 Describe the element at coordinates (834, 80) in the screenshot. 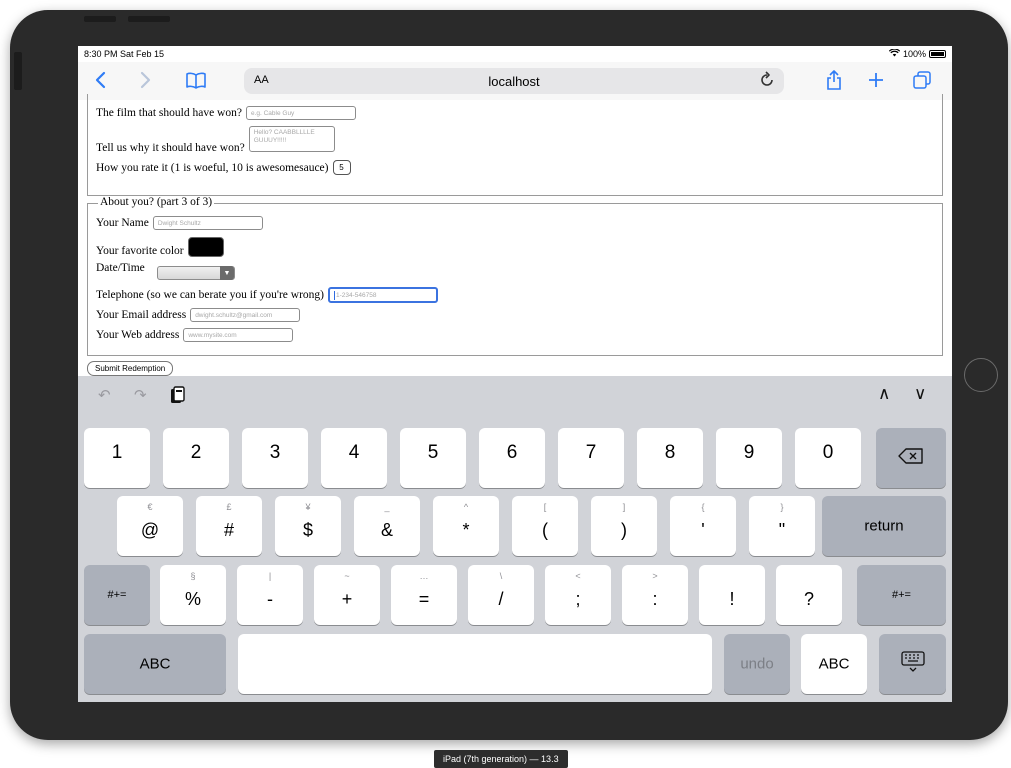

I see `share-icon` at that location.